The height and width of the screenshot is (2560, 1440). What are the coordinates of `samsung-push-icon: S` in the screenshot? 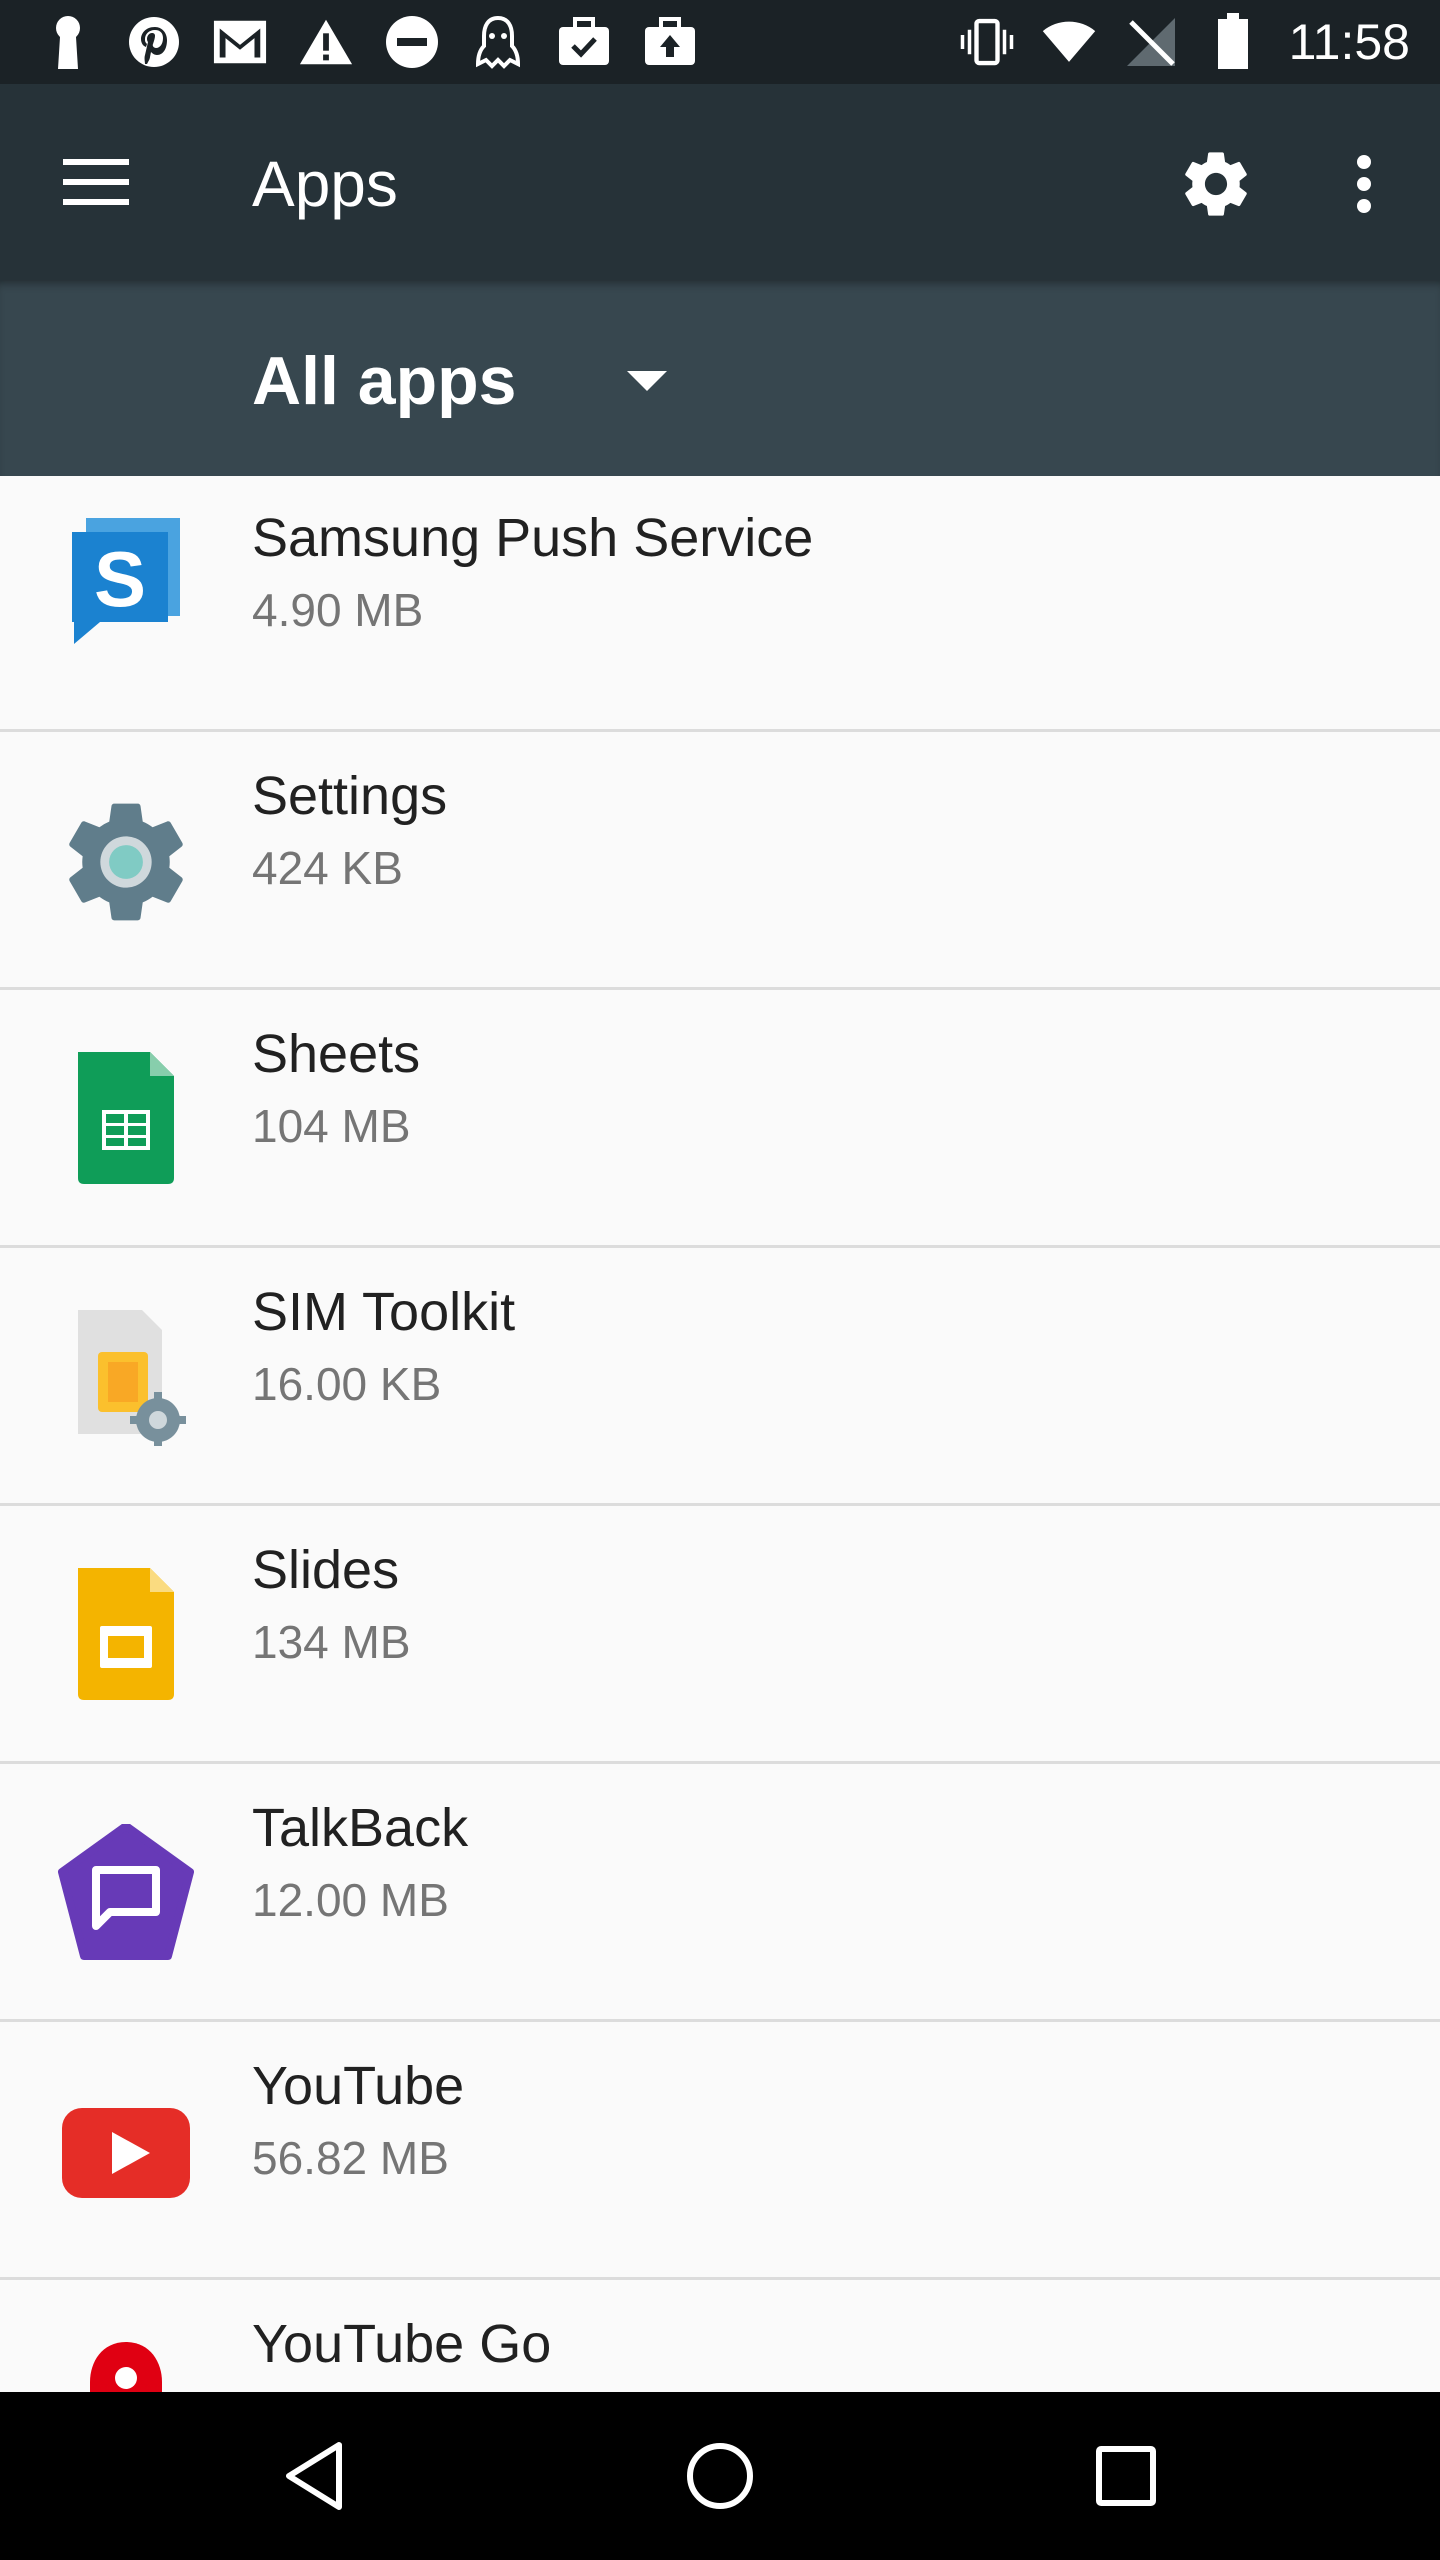 It's located at (126, 581).